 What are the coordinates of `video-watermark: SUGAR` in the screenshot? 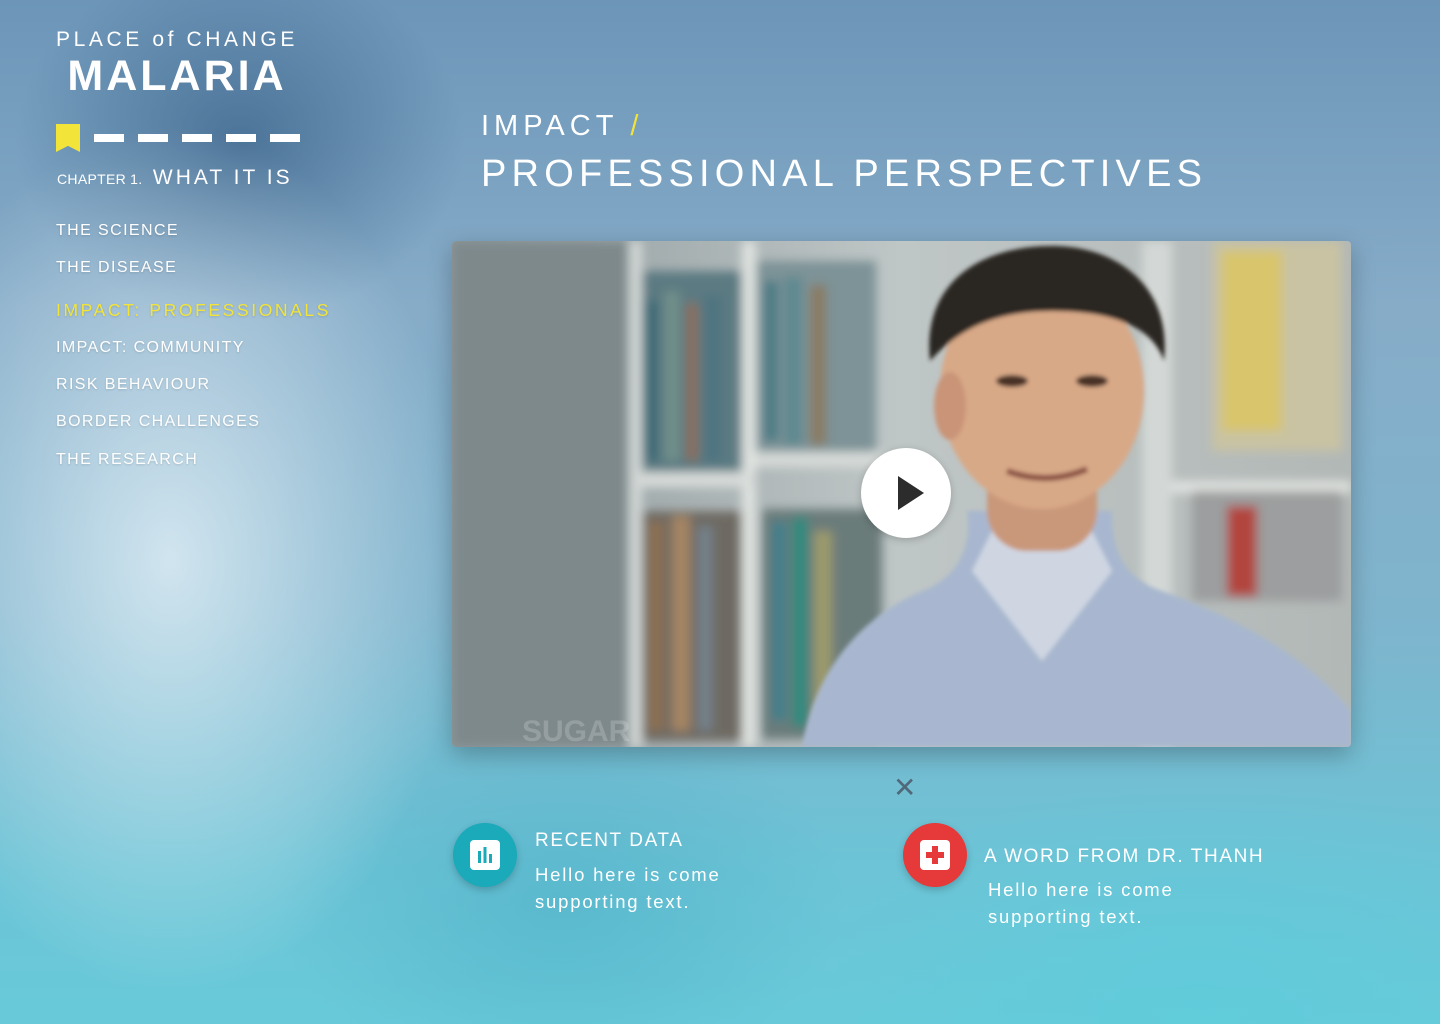 It's located at (576, 731).